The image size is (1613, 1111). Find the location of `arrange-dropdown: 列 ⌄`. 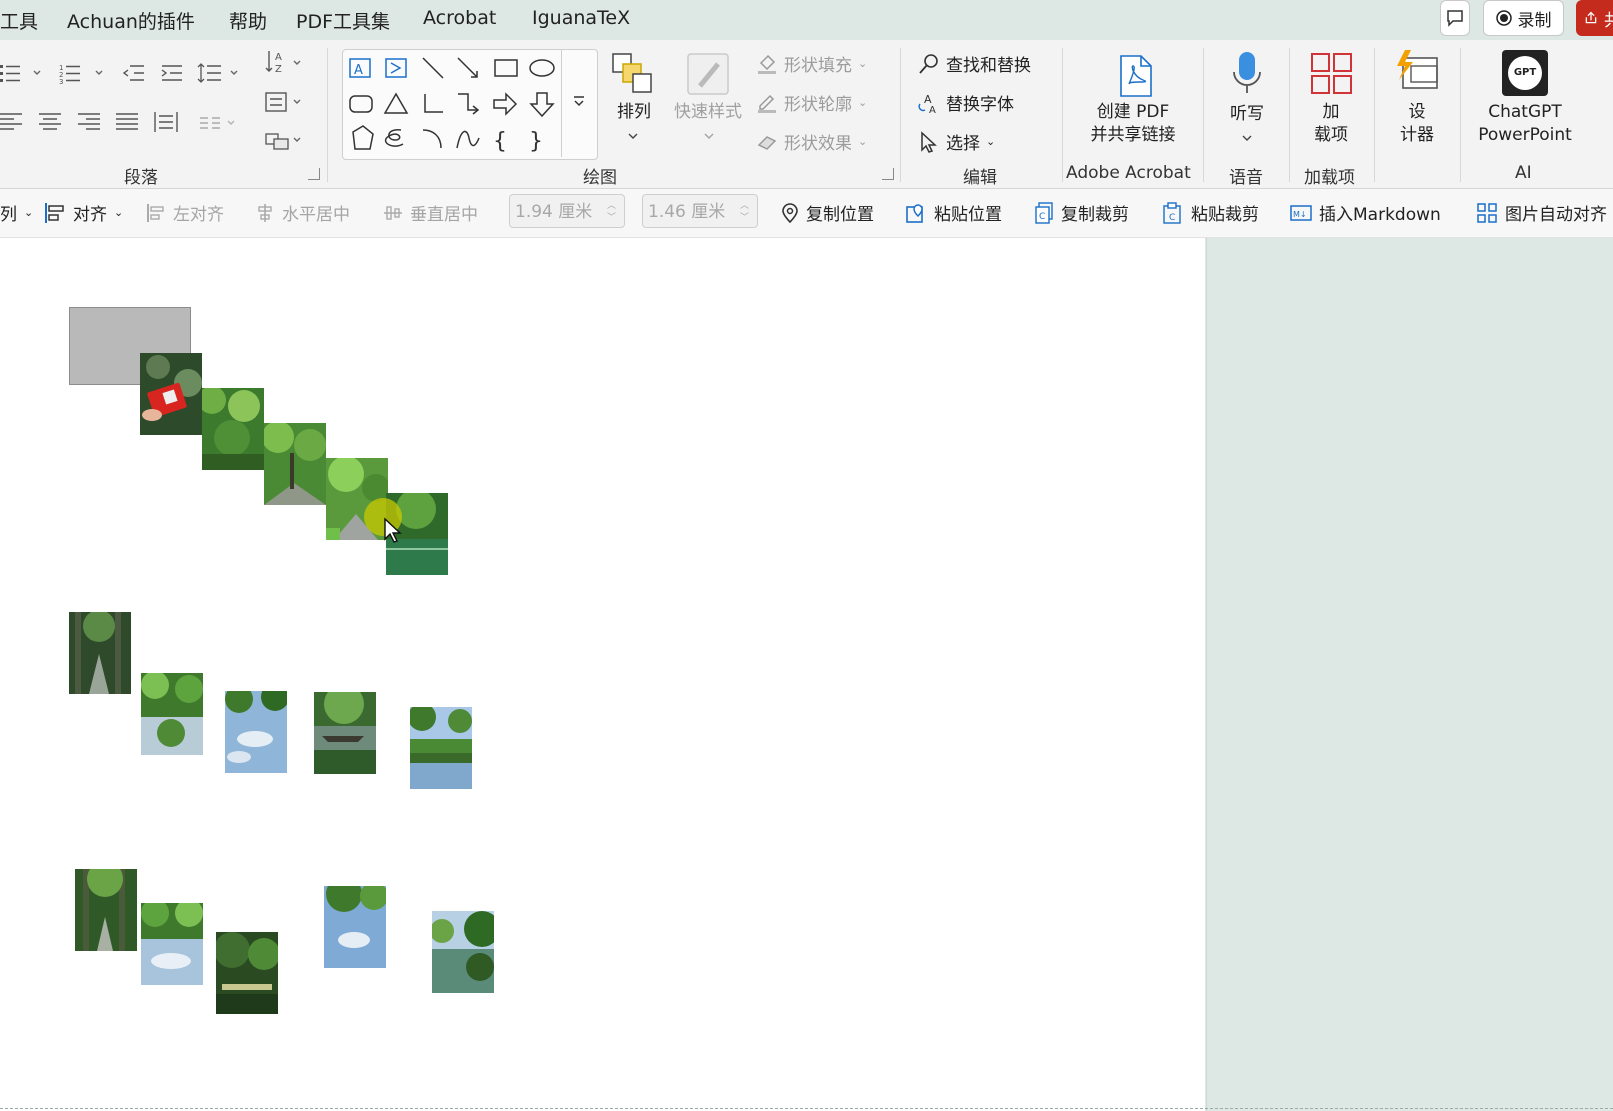

arrange-dropdown: 列 ⌄ is located at coordinates (16, 212).